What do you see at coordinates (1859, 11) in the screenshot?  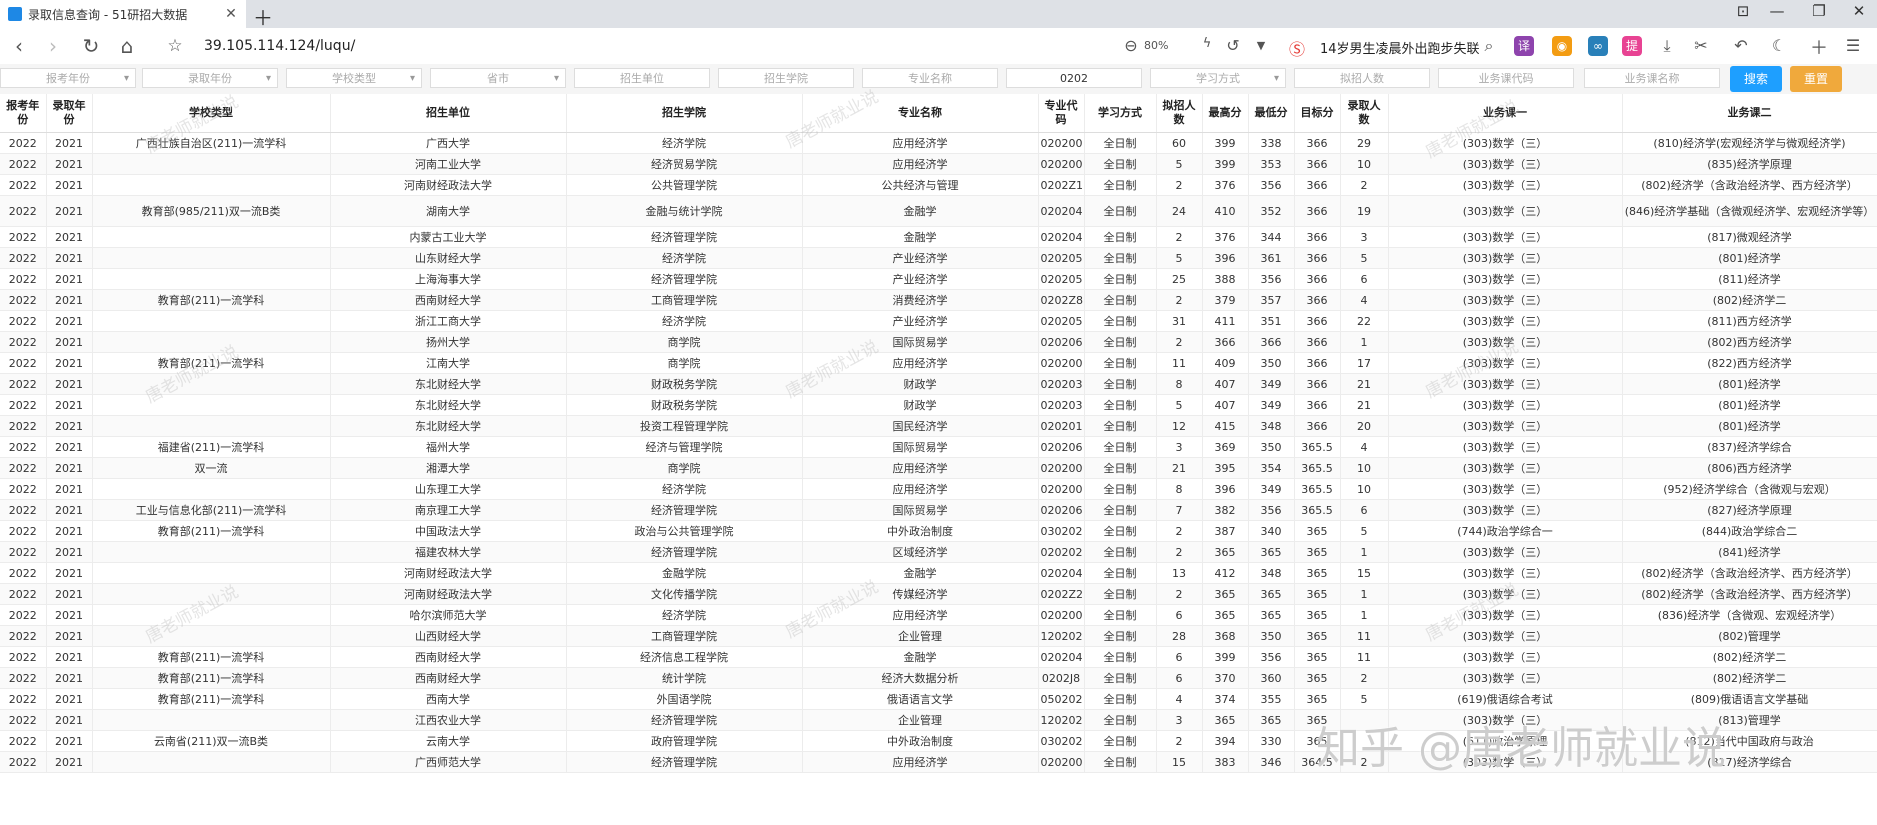 I see `window-close-icon: ✕` at bounding box center [1859, 11].